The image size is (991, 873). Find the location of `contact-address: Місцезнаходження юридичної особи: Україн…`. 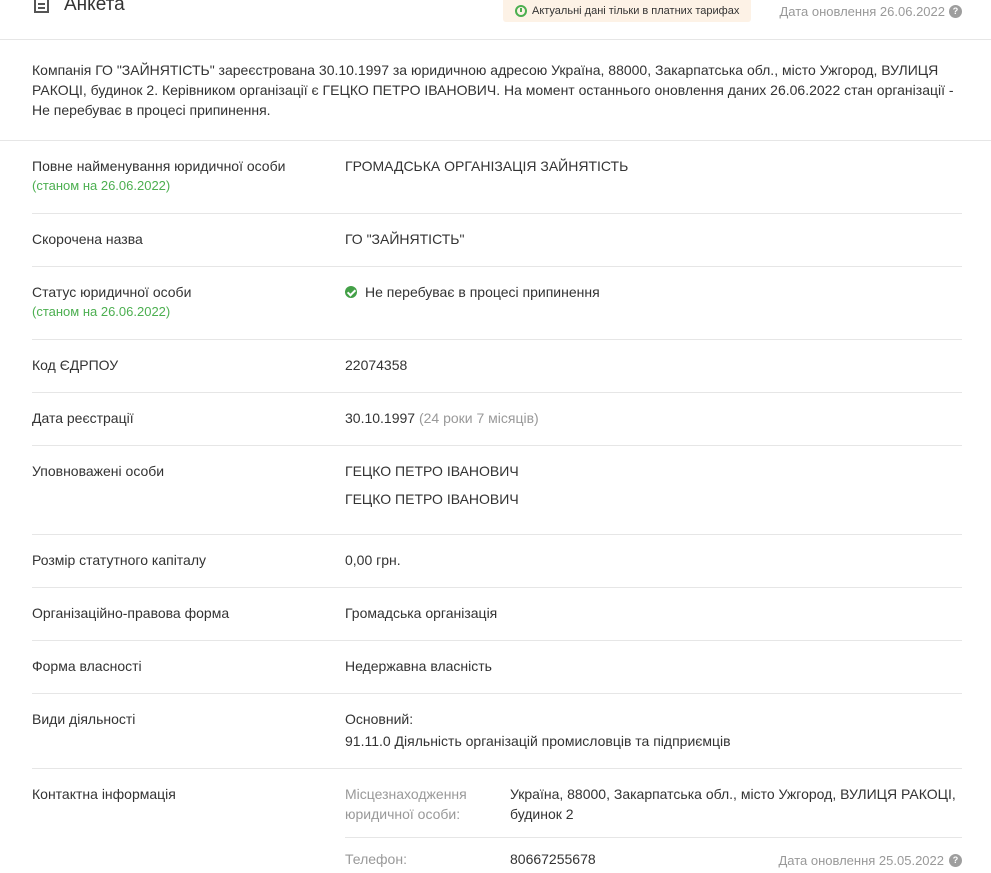

contact-address: Місцезнаходження юридичної особи: Україн… is located at coordinates (653, 803).